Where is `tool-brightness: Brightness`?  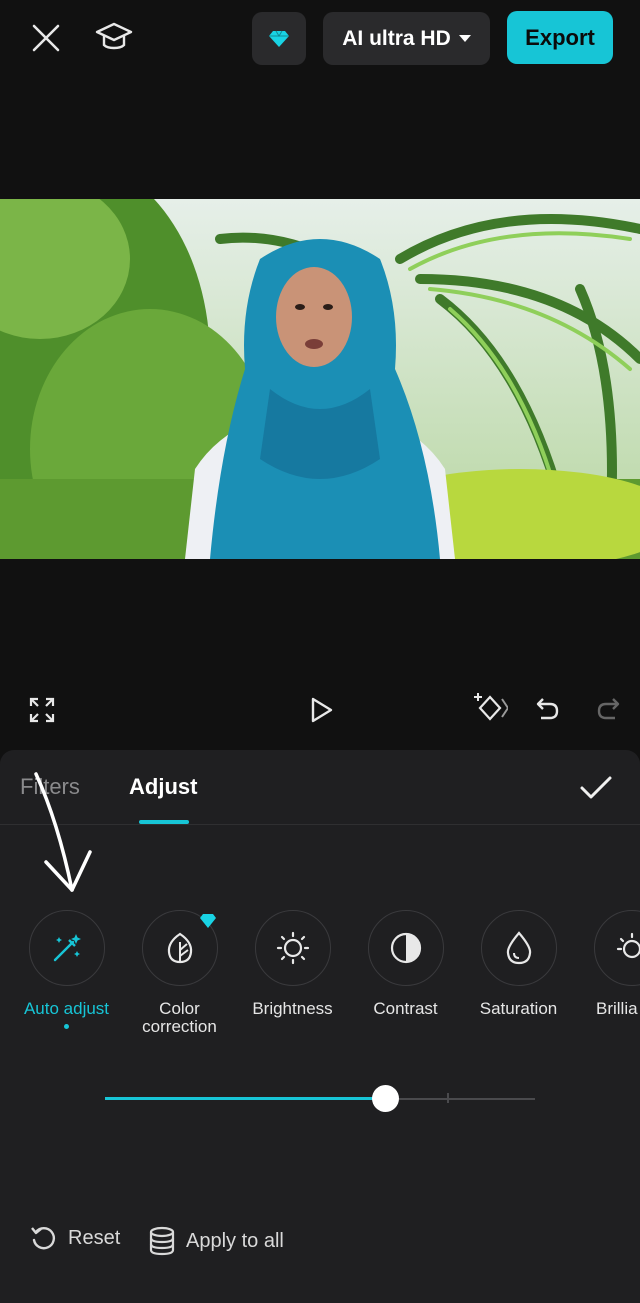
tool-brightness: Brightness is located at coordinates (292, 964).